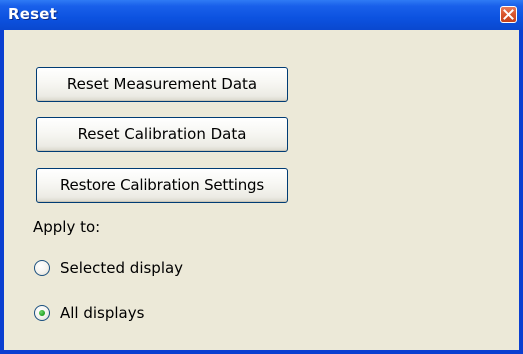 The height and width of the screenshot is (354, 523). I want to click on radio-all-displays: All displays, so click(89, 313).